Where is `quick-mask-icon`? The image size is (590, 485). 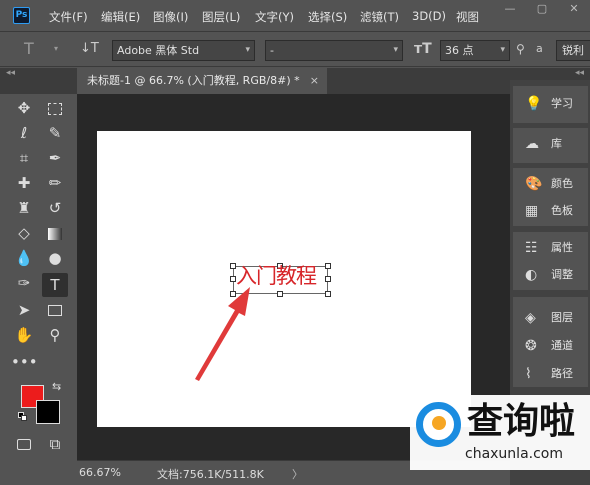
quick-mask-icon is located at coordinates (24, 444).